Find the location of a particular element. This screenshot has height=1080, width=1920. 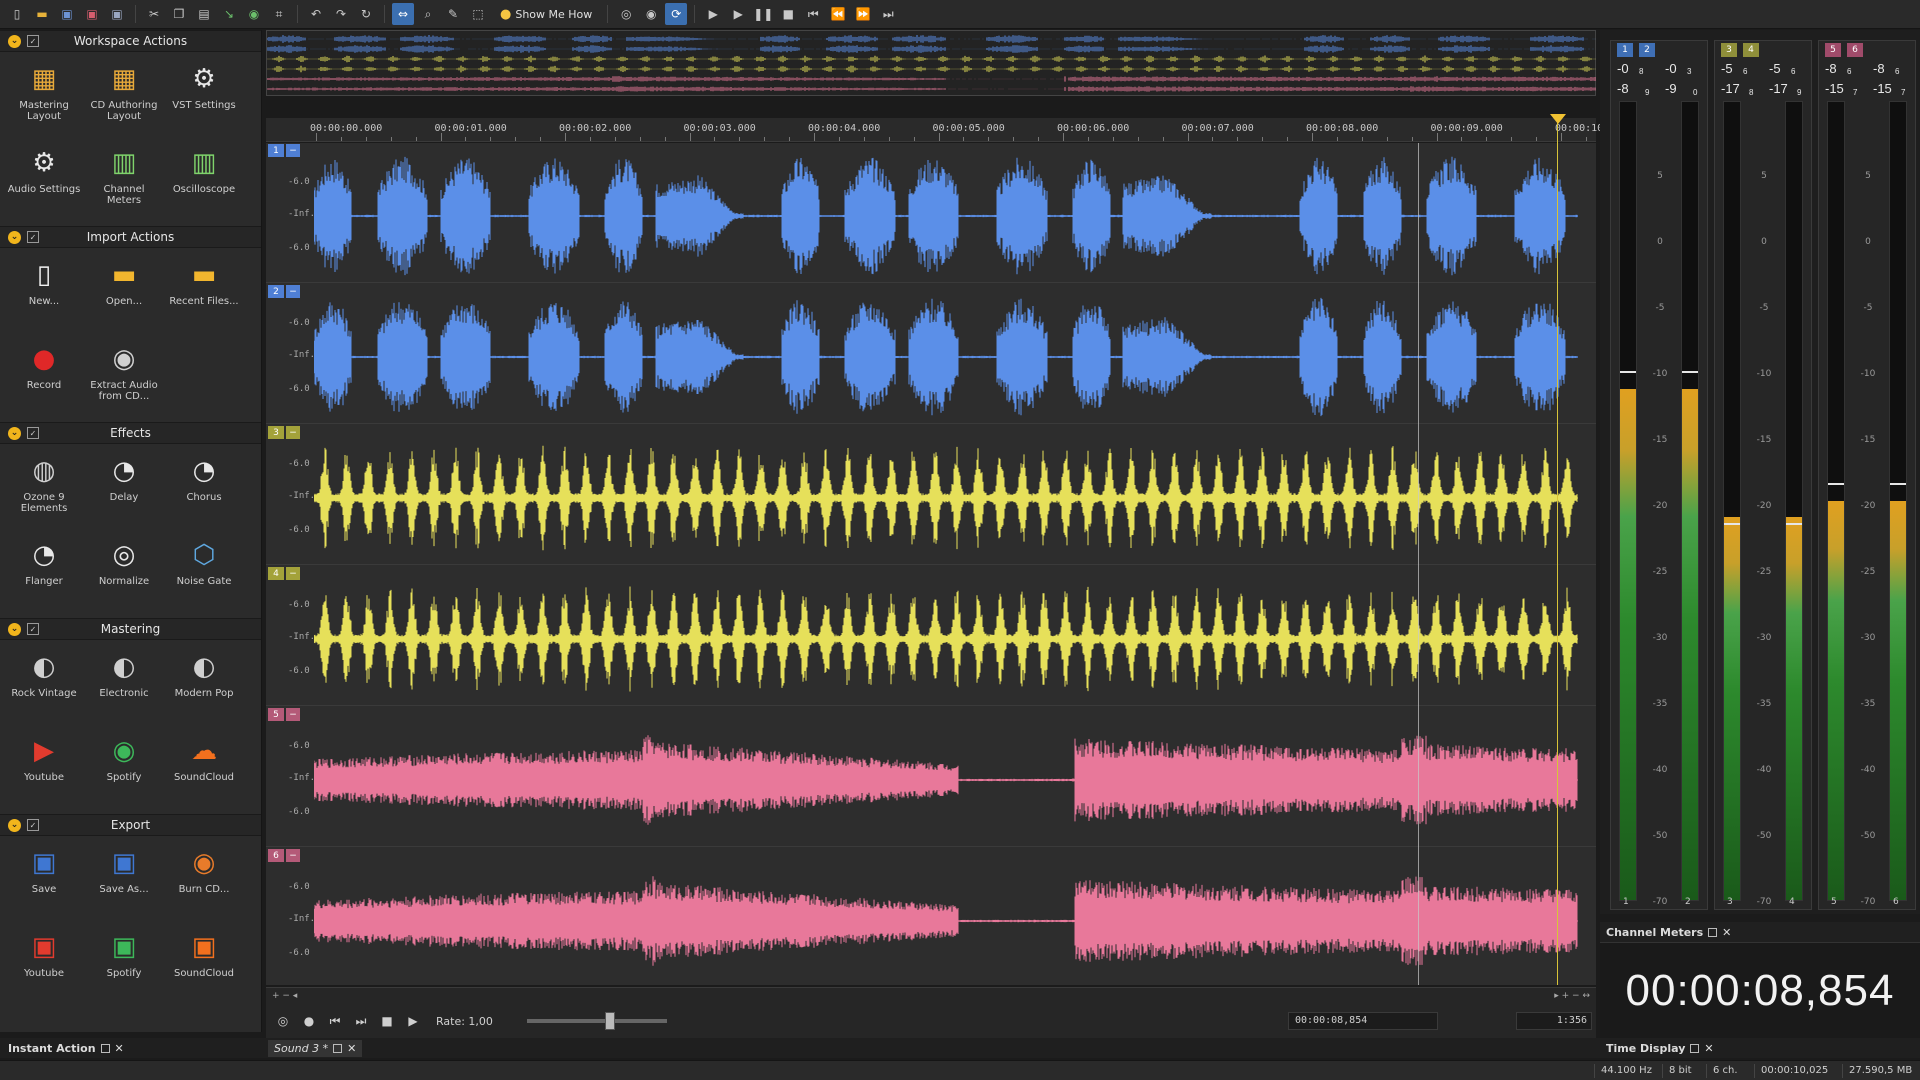

audio-track: 6− -6.0 -Inf. -6.0 is located at coordinates (931, 918).